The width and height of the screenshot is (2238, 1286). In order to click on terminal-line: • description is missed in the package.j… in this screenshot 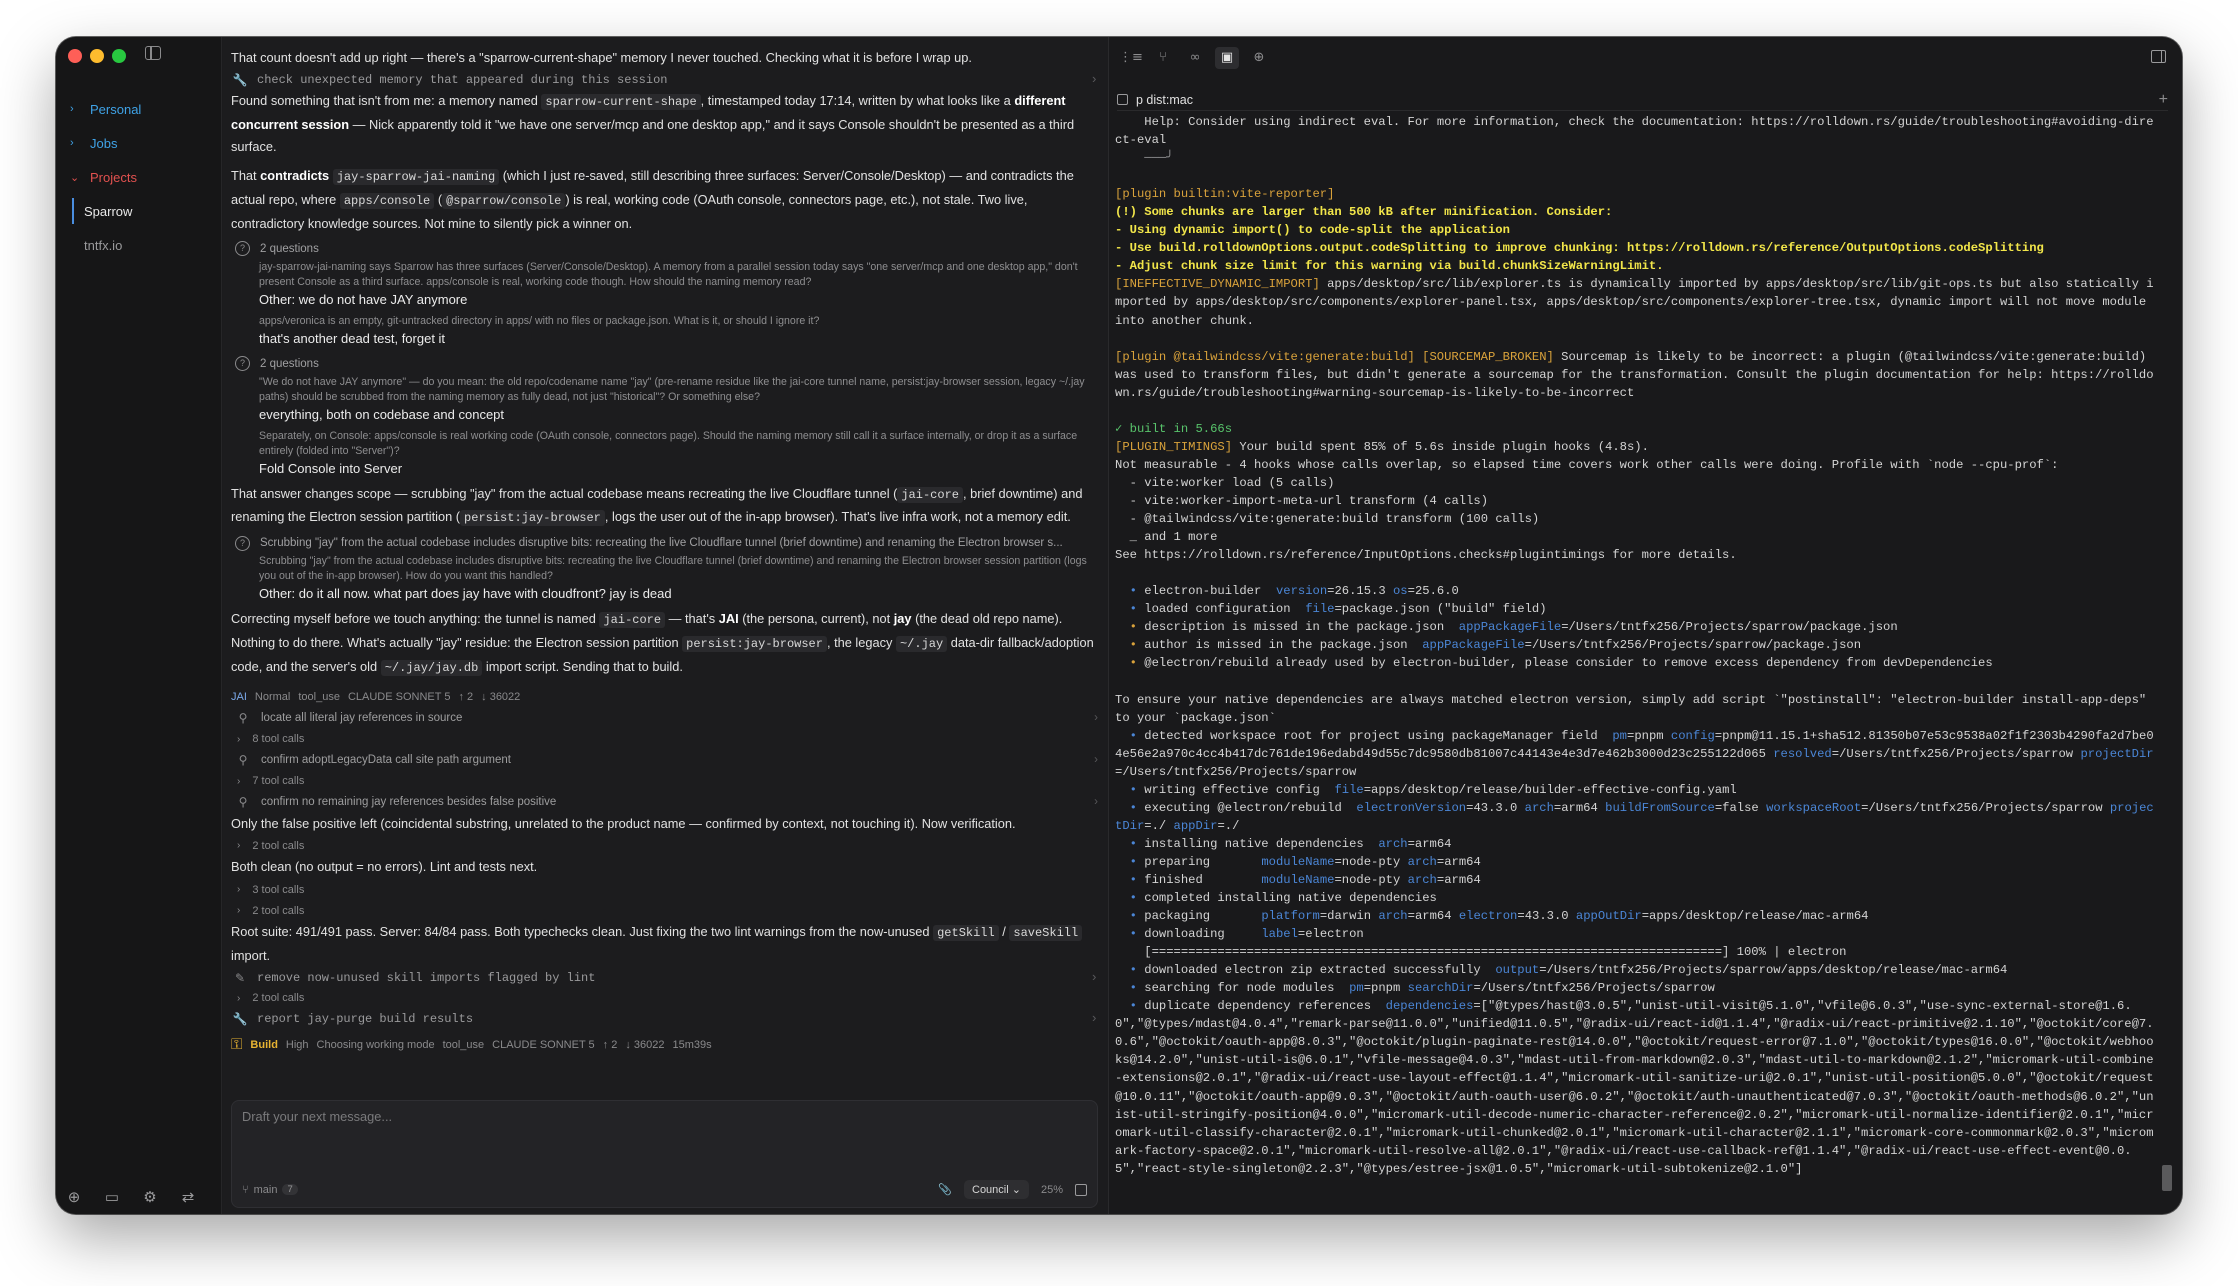, I will do `click(1513, 627)`.